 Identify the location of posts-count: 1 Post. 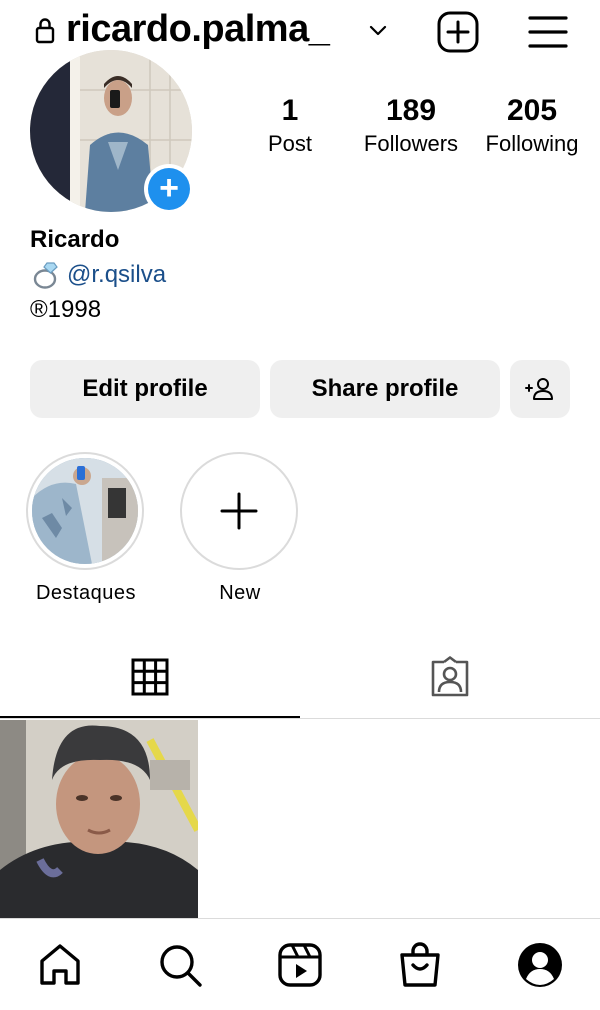
(290, 125).